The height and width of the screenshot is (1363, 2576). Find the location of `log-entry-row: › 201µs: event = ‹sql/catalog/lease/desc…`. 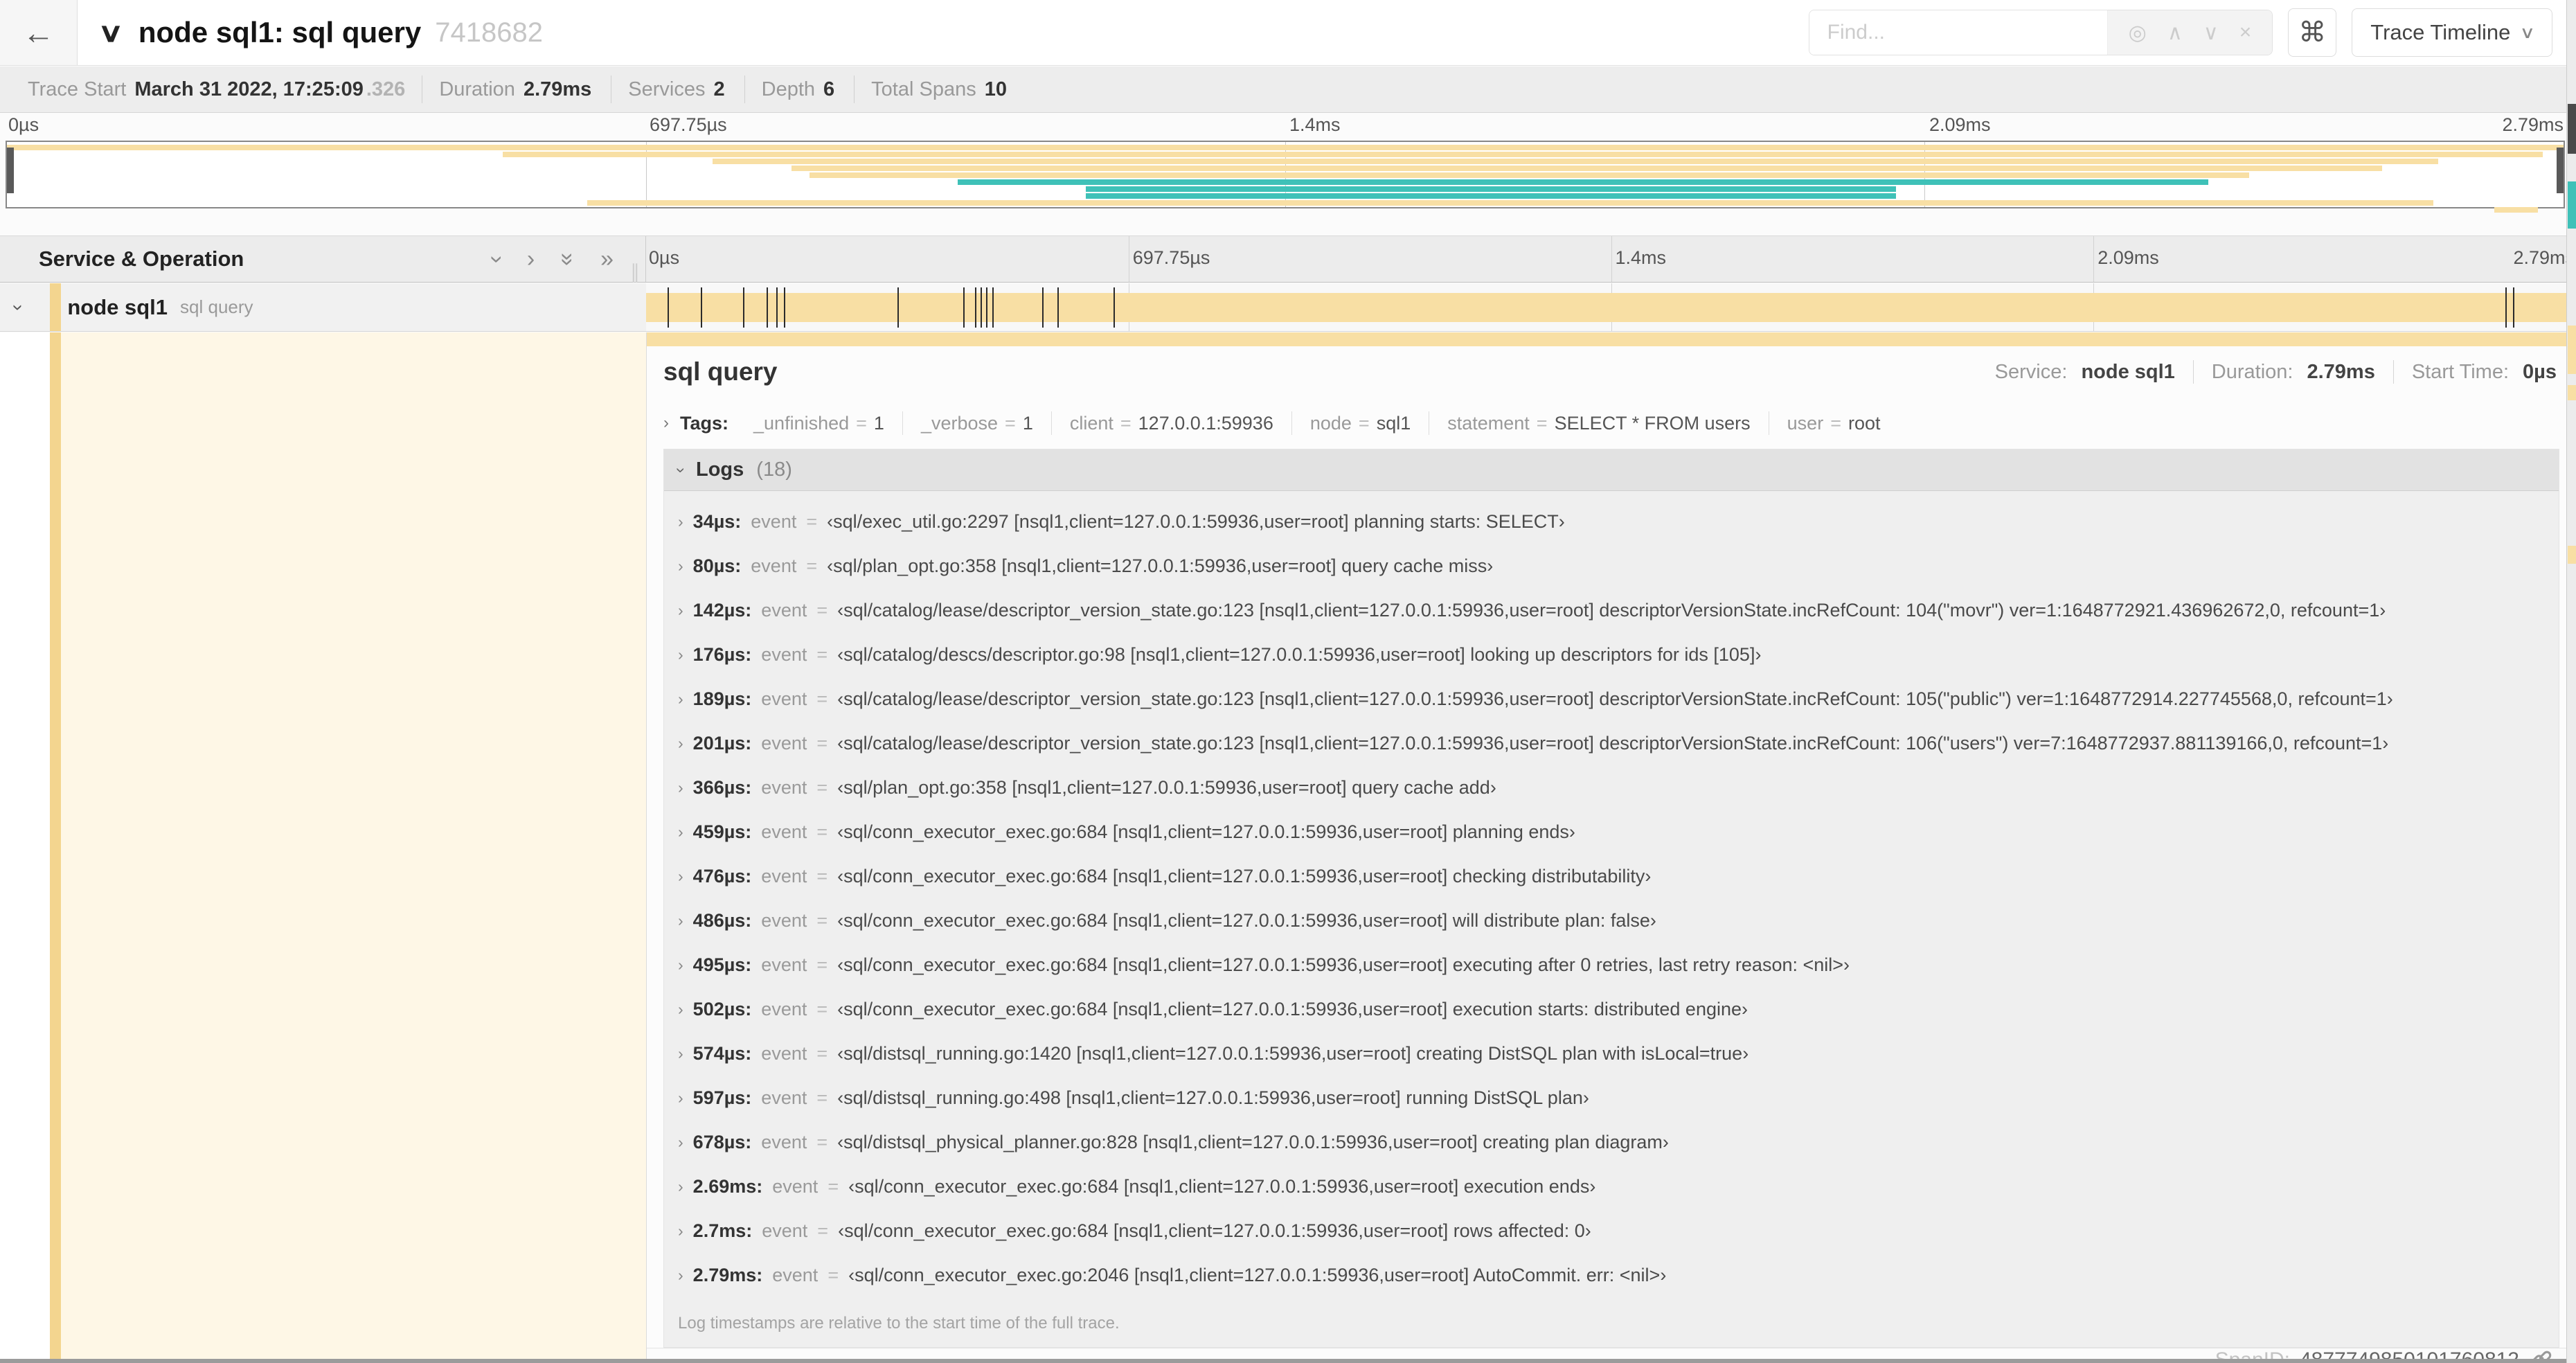

log-entry-row: › 201µs: event = ‹sql/catalog/lease/desc… is located at coordinates (1612, 743).